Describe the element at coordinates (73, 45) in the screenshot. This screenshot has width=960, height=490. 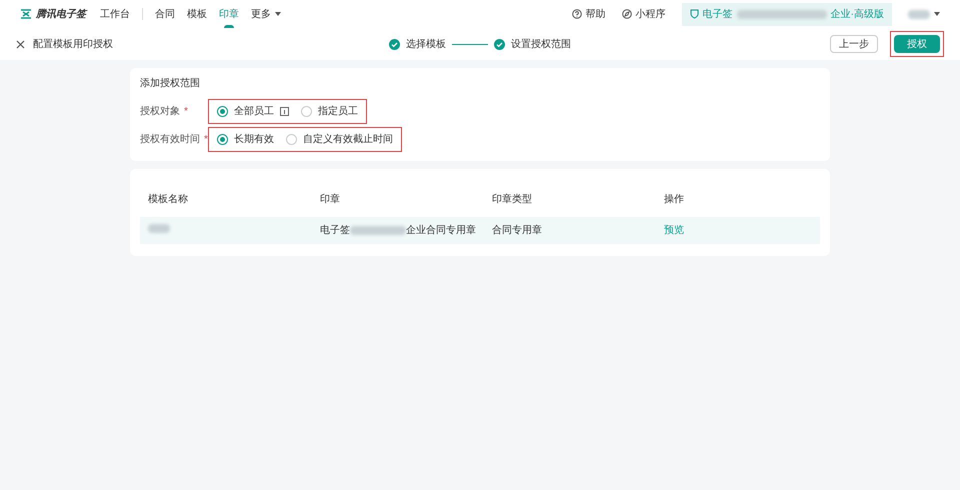
I see `page-title: 配置模板用印授权` at that location.